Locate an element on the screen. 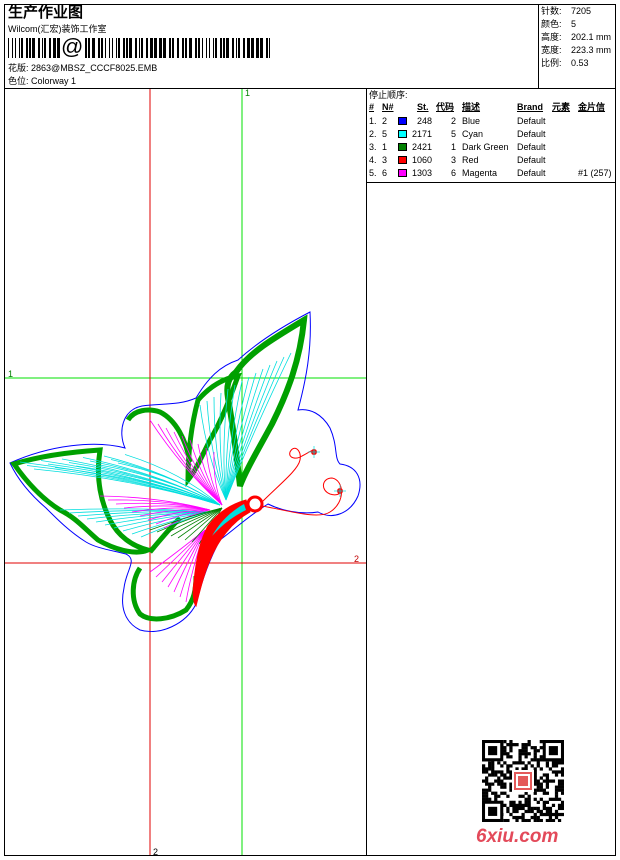 The width and height of the screenshot is (620, 860). colorway: 色位: Colorway 1 is located at coordinates (42, 81).